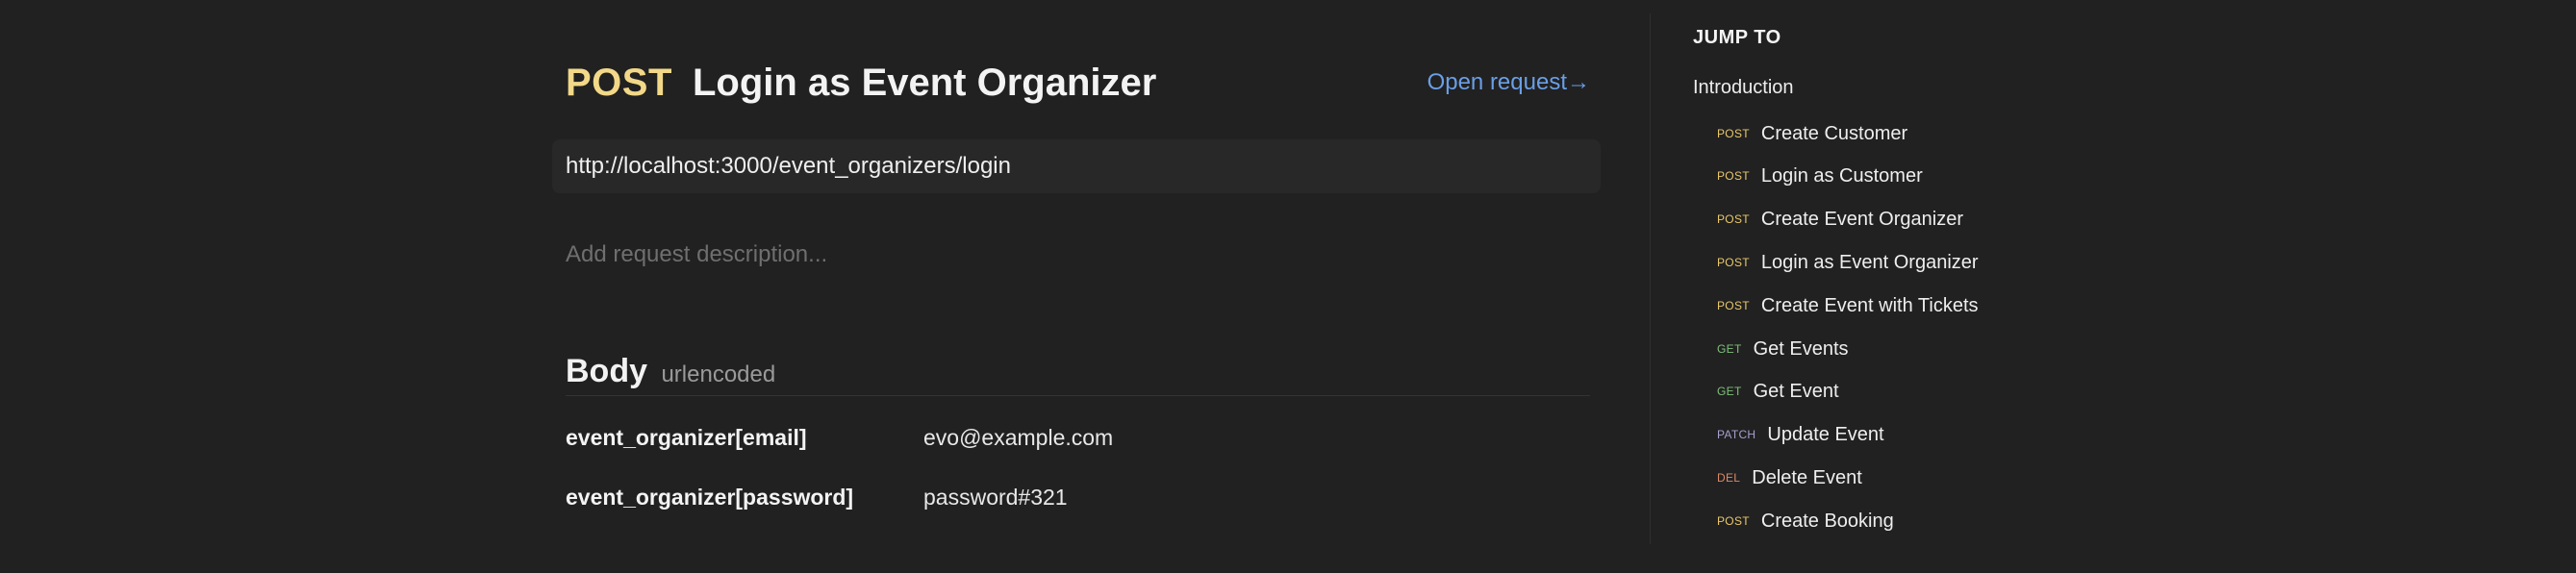 The height and width of the screenshot is (573, 2576). I want to click on sidebar-item-label: Create Event with Tickets, so click(1869, 305).